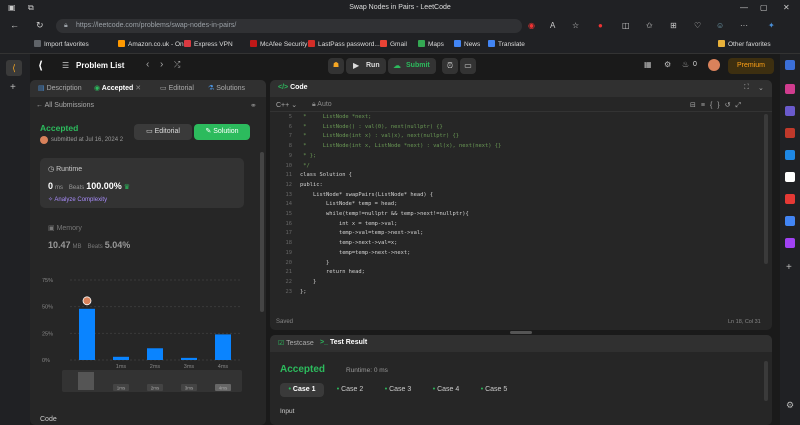 The image size is (800, 425). What do you see at coordinates (336, 66) in the screenshot?
I see `debug-icon: ☗` at bounding box center [336, 66].